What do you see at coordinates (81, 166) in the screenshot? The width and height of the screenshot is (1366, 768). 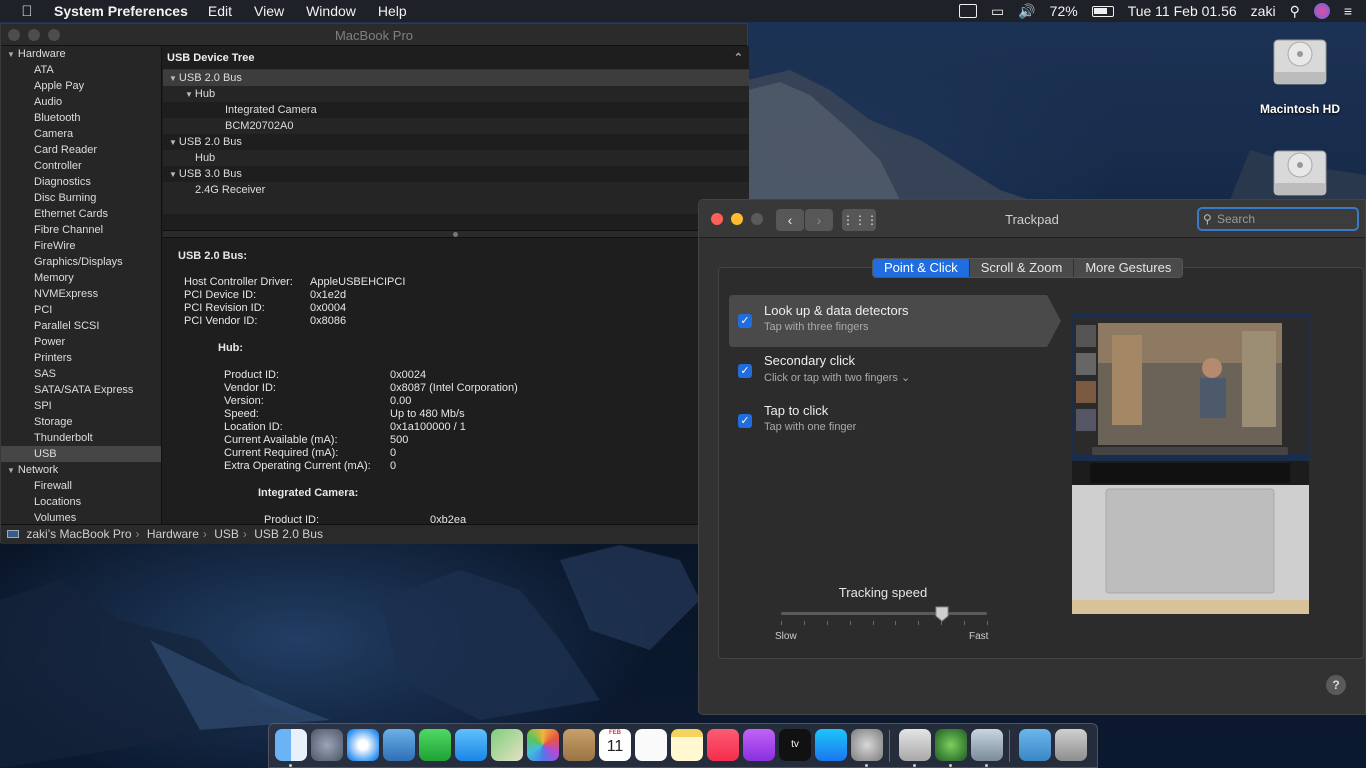 I see `sidebar-item: Controller` at bounding box center [81, 166].